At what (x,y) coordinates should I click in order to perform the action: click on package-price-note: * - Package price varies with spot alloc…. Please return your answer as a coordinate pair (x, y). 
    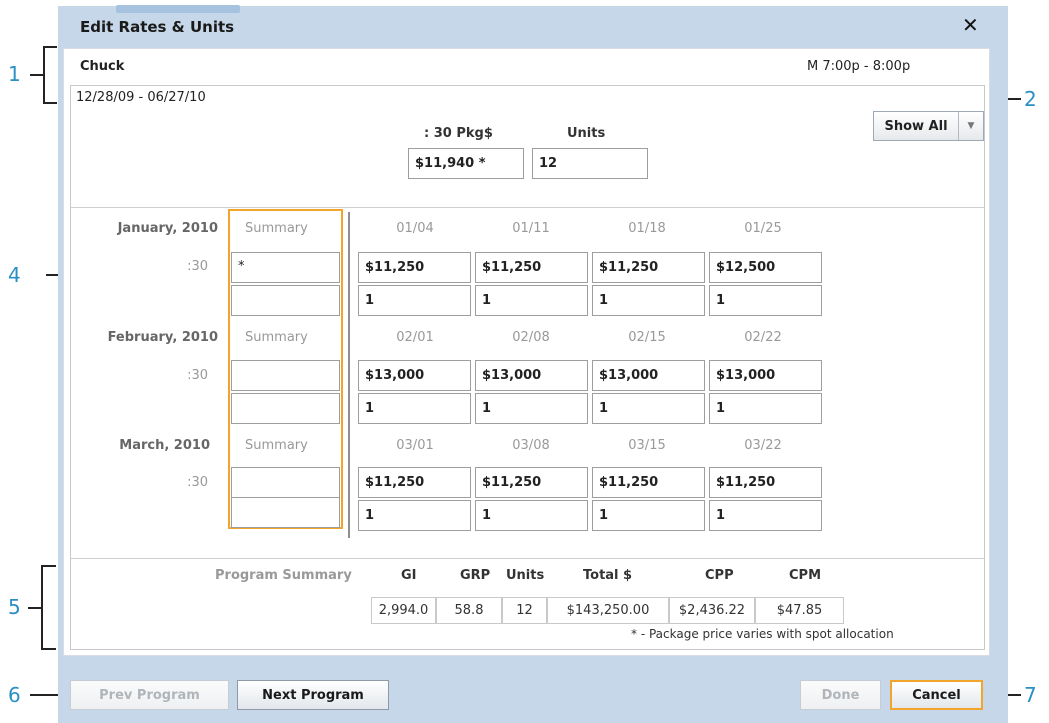
    Looking at the image, I should click on (762, 634).